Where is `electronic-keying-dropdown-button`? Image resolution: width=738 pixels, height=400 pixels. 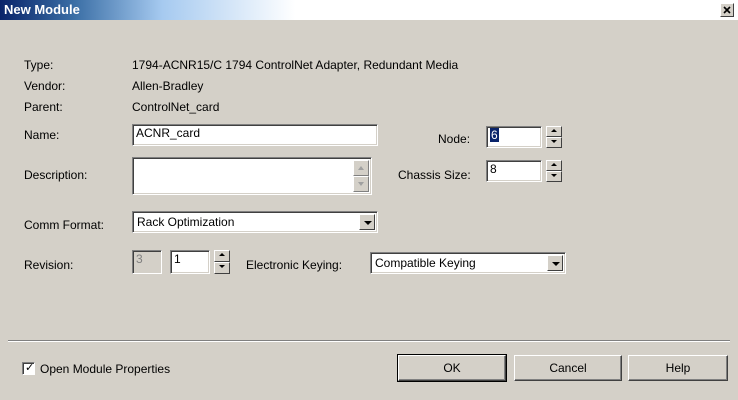
electronic-keying-dropdown-button is located at coordinates (555, 263).